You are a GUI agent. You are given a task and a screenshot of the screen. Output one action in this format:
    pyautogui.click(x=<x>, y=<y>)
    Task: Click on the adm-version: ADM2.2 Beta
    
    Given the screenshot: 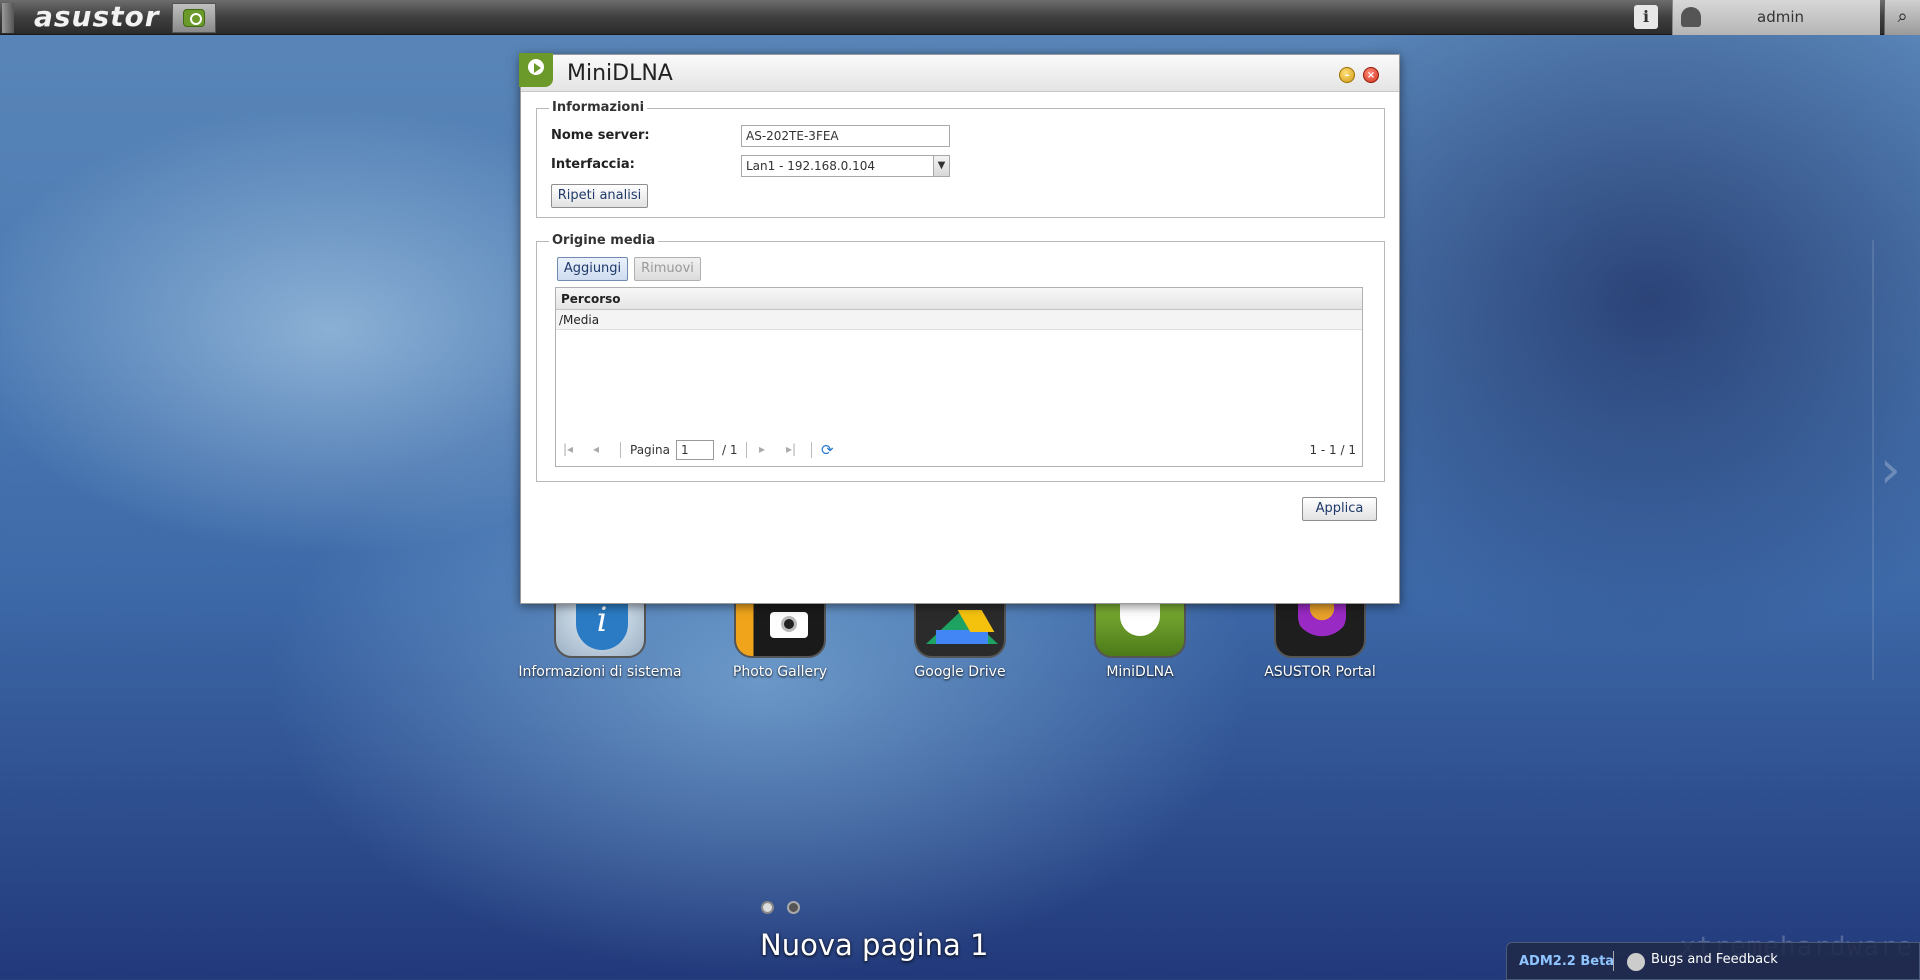 What is the action you would take?
    pyautogui.click(x=1566, y=961)
    